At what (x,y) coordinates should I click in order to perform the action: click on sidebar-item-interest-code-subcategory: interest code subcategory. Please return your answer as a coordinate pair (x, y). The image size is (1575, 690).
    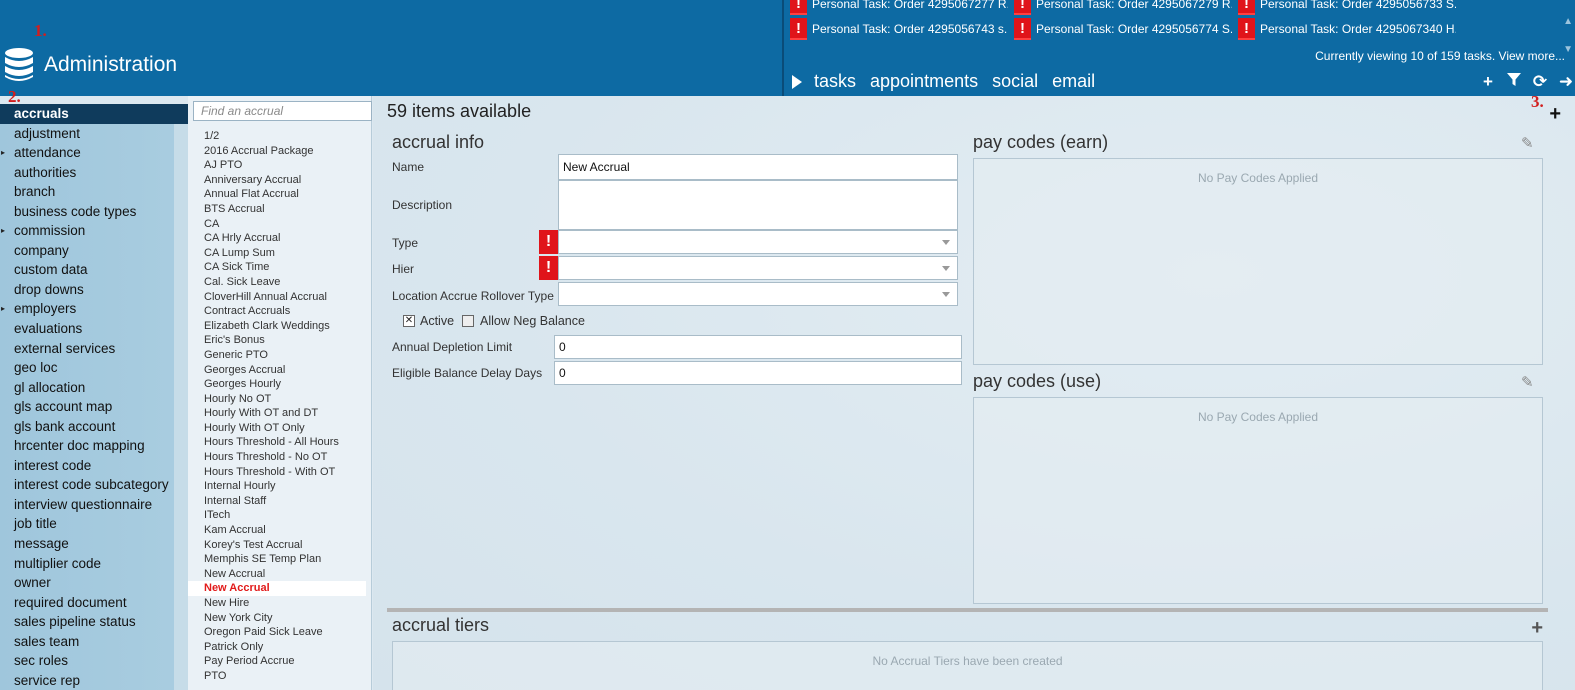
    Looking at the image, I should click on (94, 485).